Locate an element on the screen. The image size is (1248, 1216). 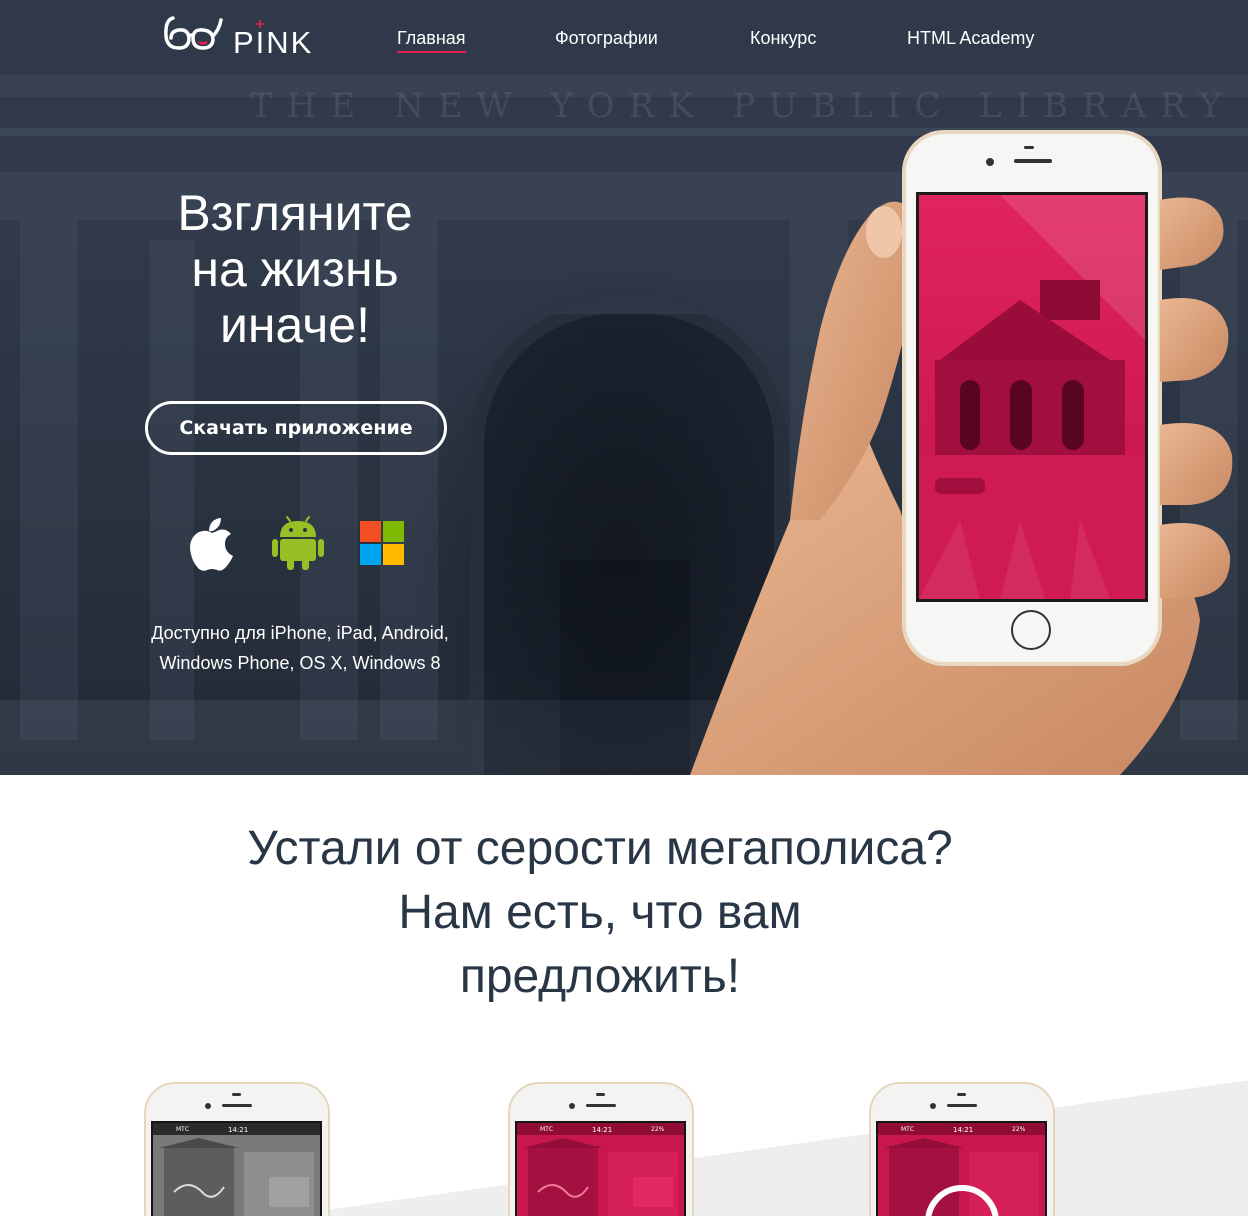
glasses-logo-icon is located at coordinates (193, 33).